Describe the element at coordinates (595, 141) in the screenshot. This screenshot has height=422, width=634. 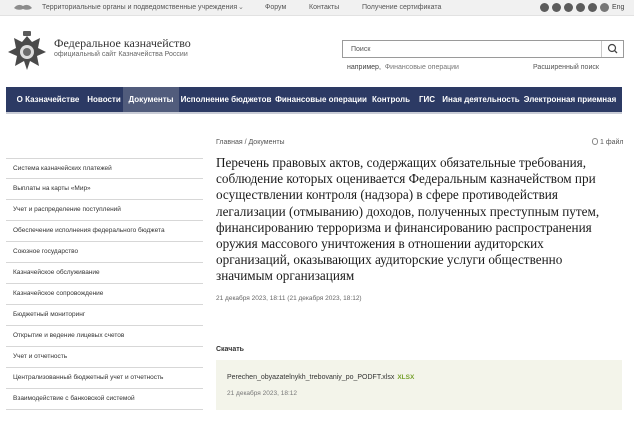
I see `paperclip-icon` at that location.